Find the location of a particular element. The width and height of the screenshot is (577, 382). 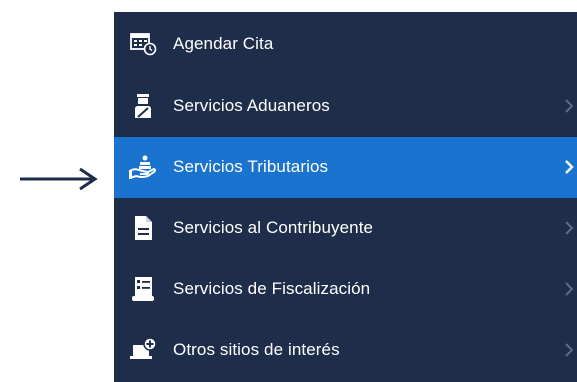

menu-item-servicios-al-contribuyente: Servicios al Contribuyente is located at coordinates (345, 228).